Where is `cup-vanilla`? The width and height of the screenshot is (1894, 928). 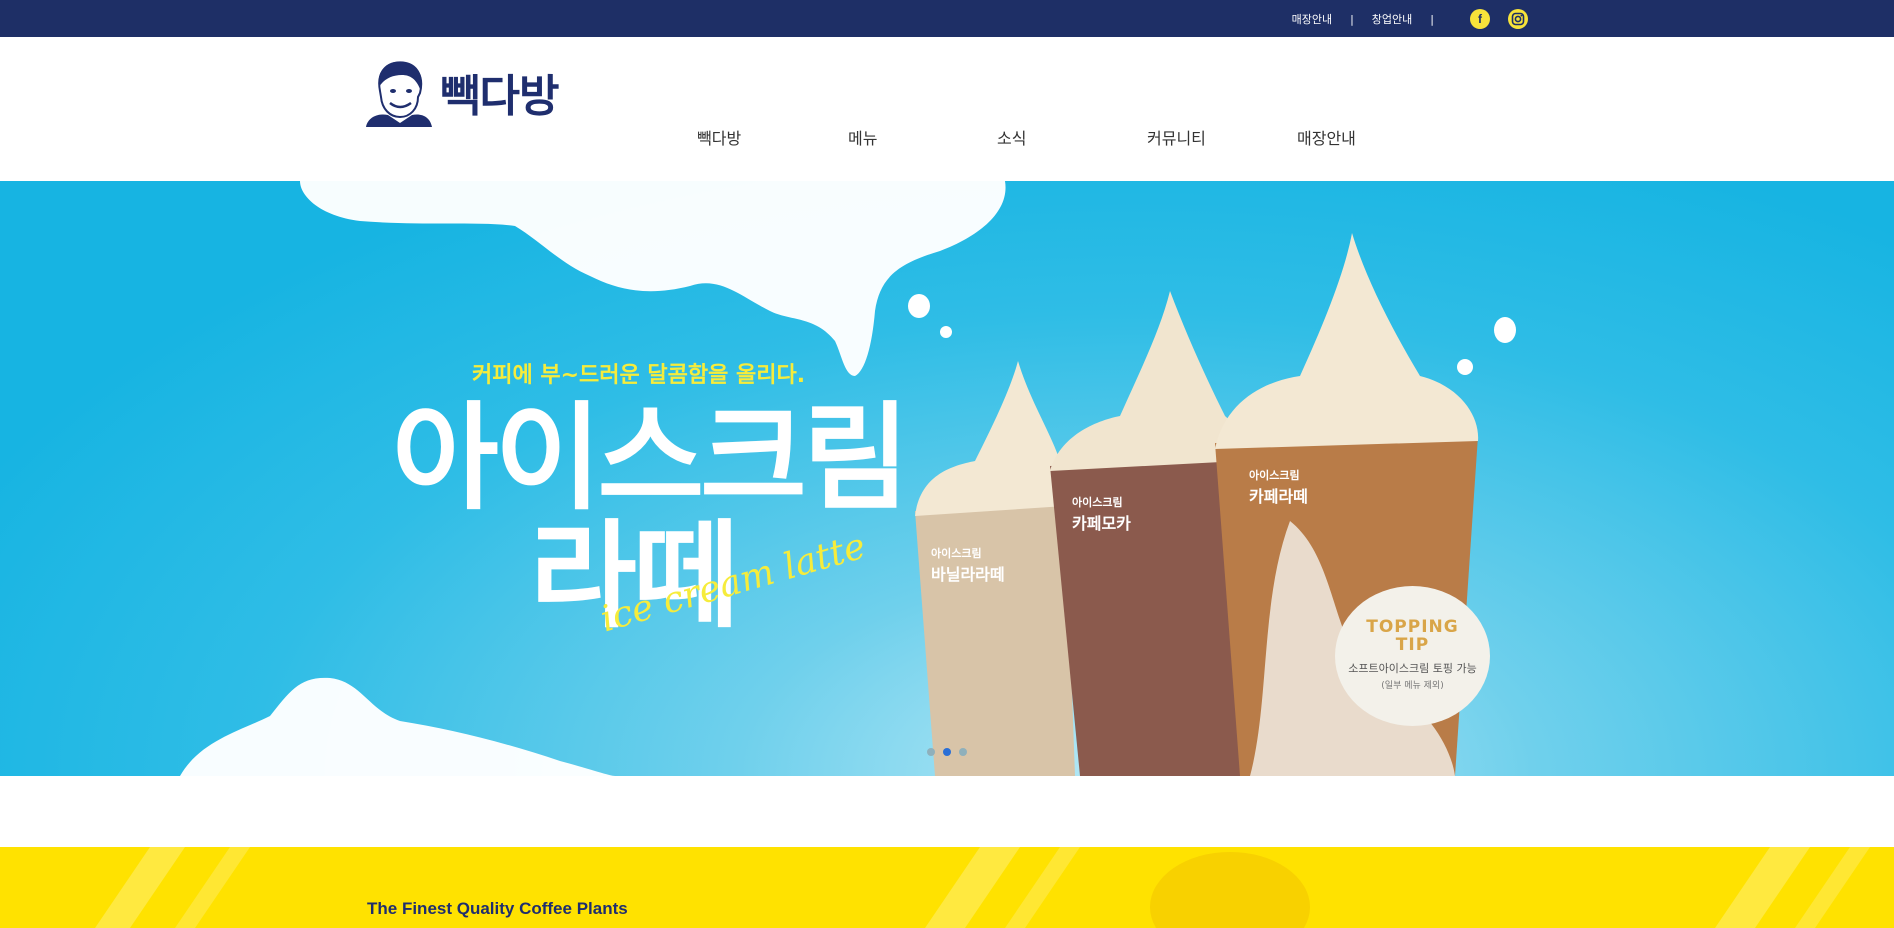
cup-vanilla is located at coordinates (995, 638).